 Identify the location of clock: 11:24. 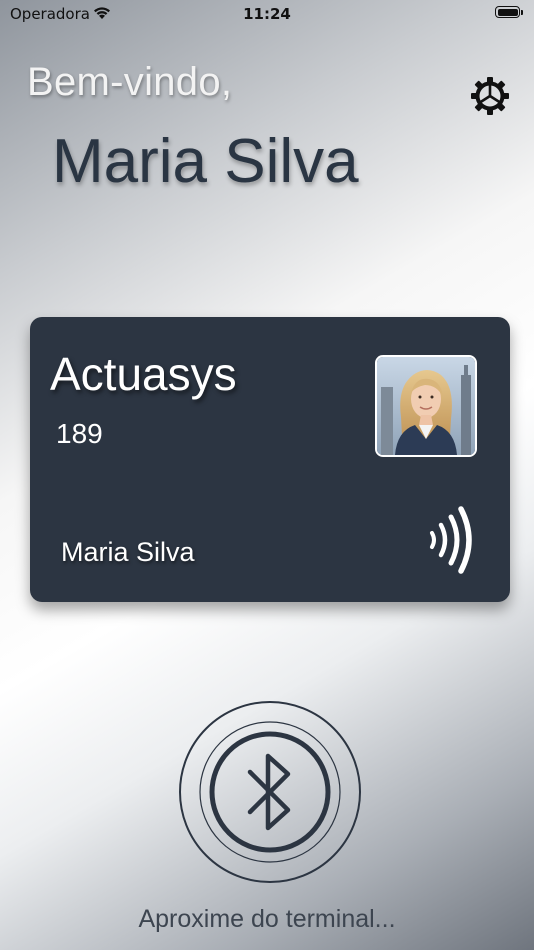
(267, 14).